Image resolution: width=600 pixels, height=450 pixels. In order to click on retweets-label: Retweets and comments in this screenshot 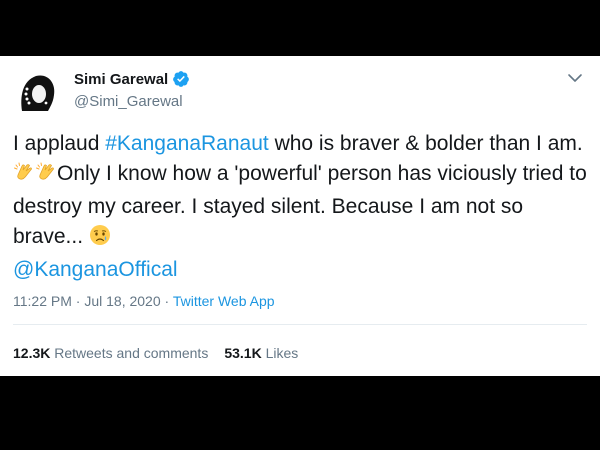, I will do `click(129, 353)`.